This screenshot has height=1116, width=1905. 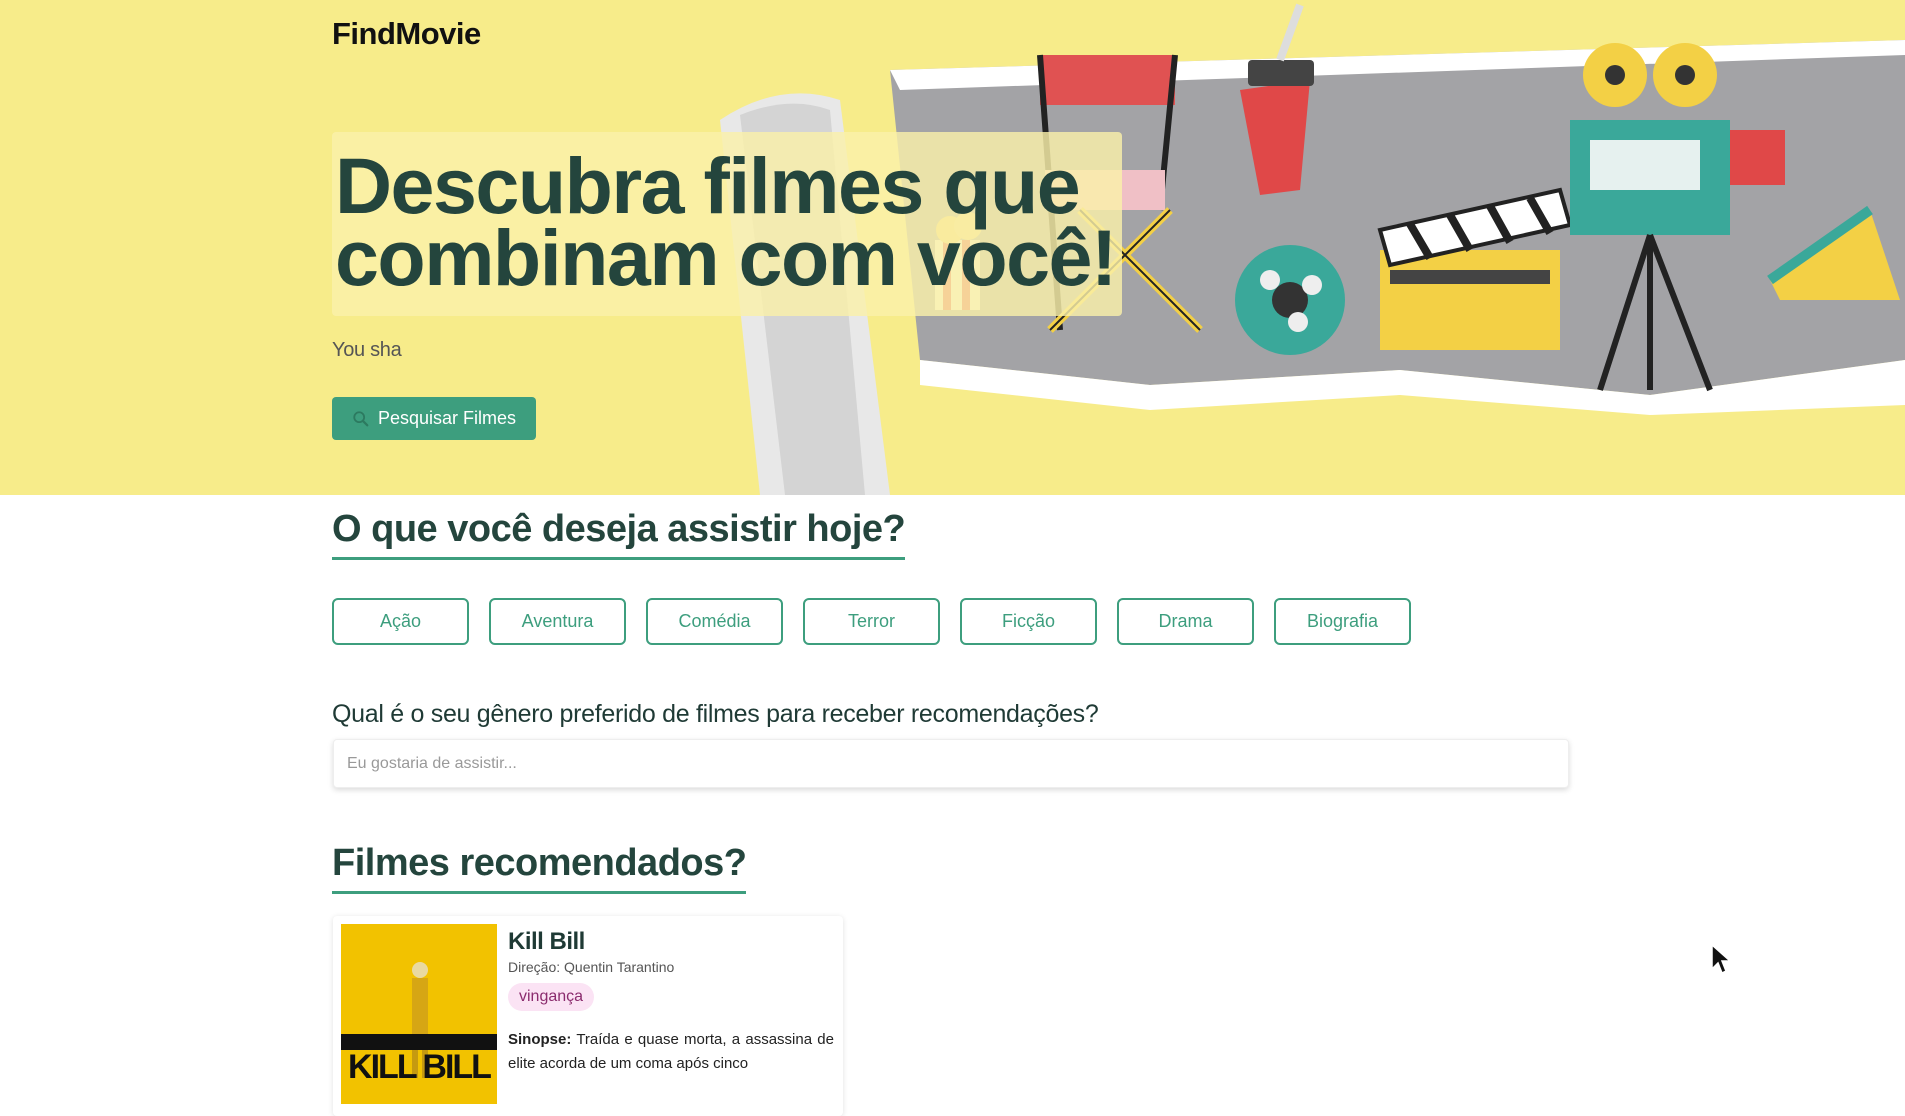 I want to click on genre-button-terror: Terror, so click(x=871, y=621).